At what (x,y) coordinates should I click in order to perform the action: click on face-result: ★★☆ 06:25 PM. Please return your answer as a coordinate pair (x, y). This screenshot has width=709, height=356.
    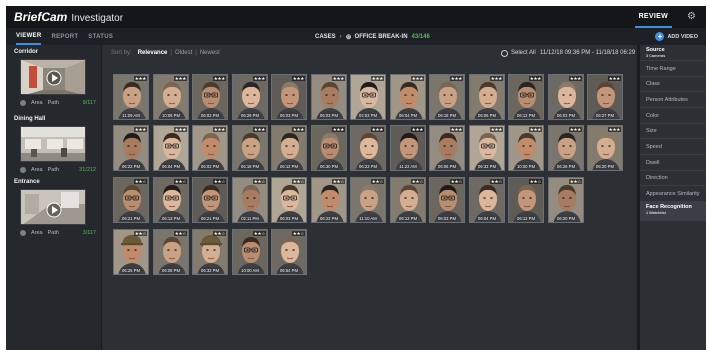
    Looking at the image, I should click on (131, 252).